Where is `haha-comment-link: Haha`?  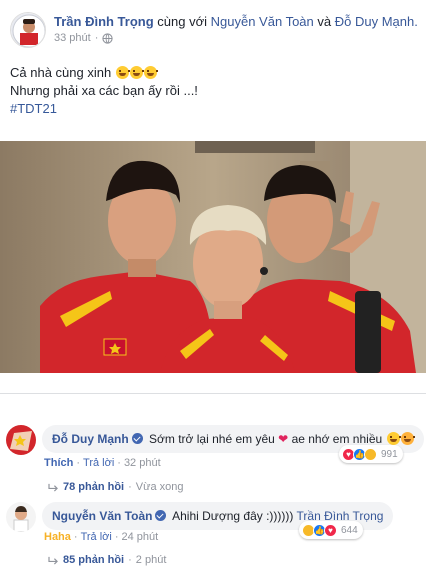 haha-comment-link: Haha is located at coordinates (57, 537).